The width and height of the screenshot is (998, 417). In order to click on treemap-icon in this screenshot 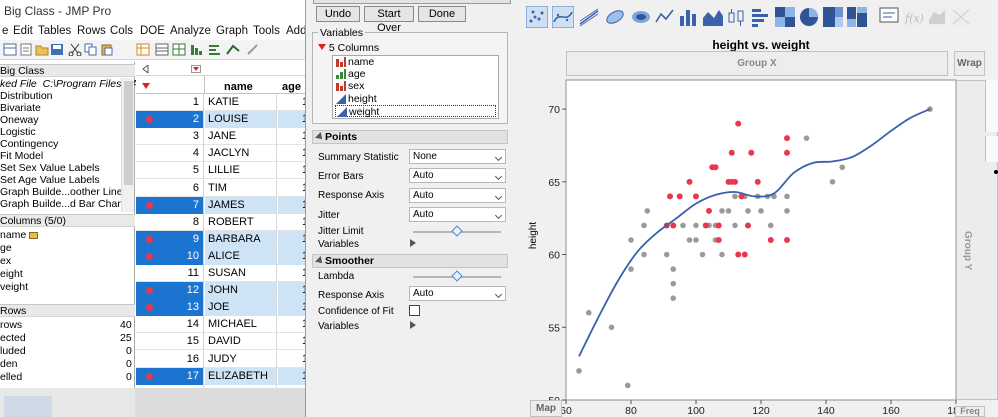, I will do `click(833, 17)`.